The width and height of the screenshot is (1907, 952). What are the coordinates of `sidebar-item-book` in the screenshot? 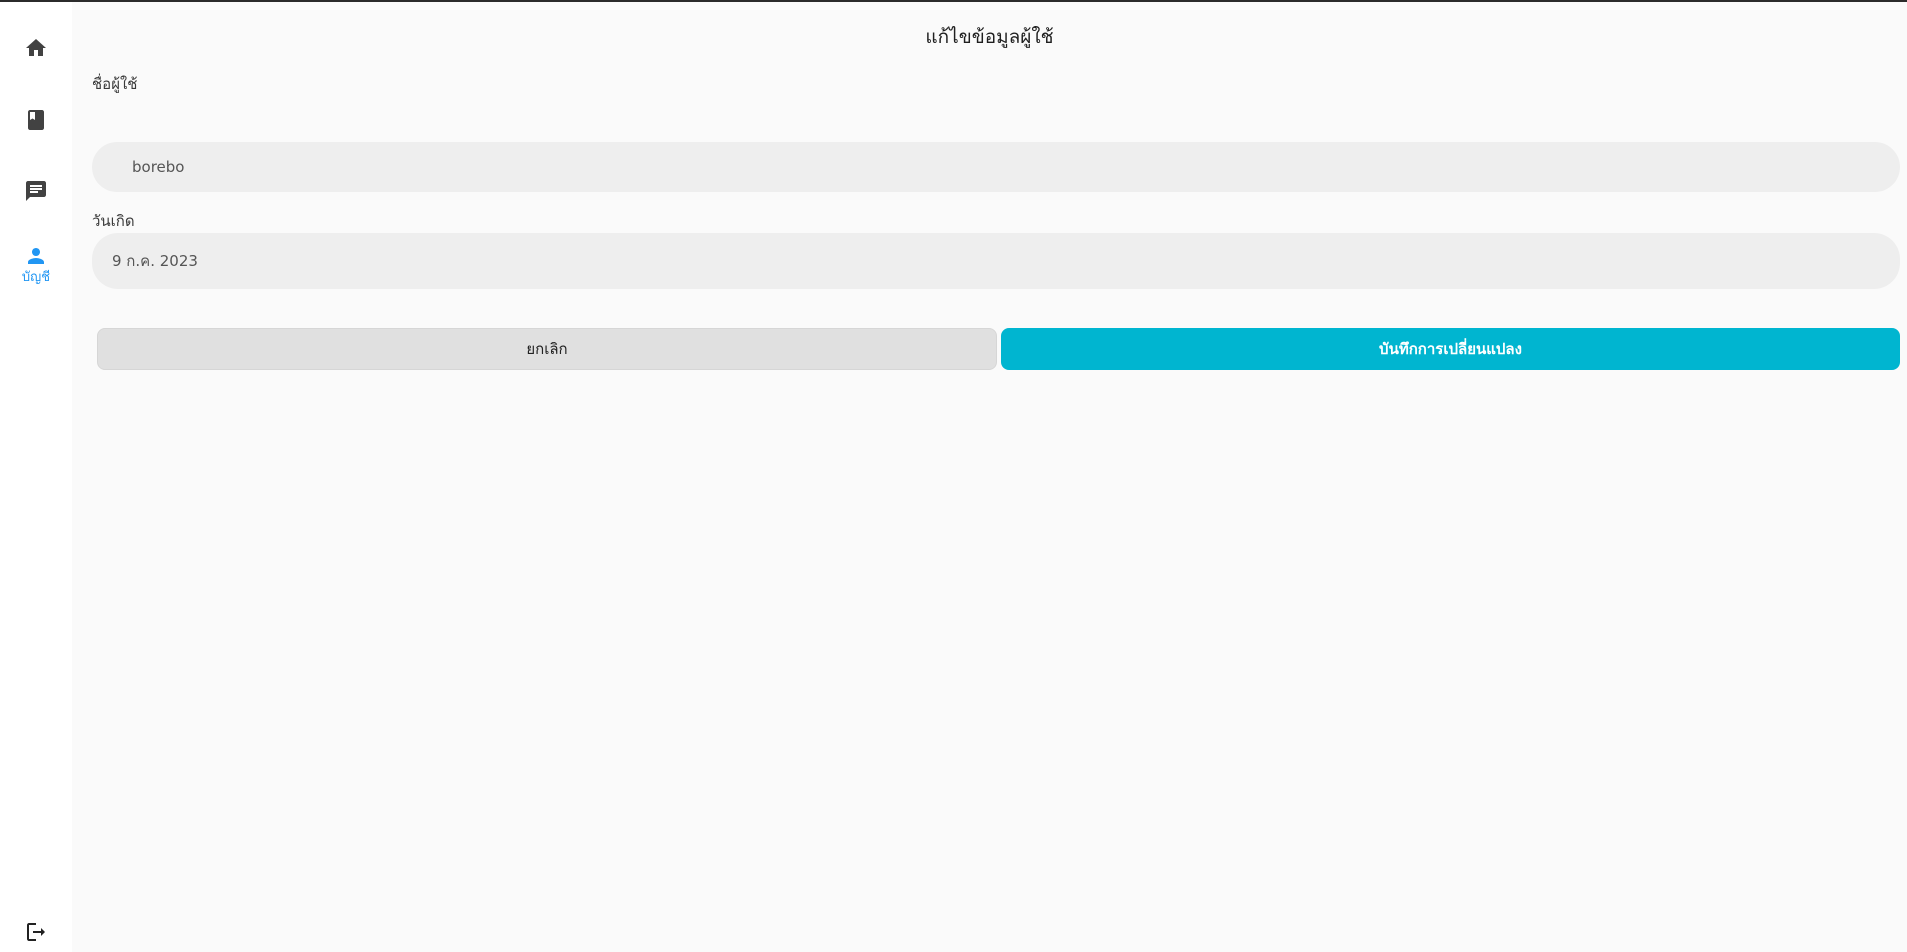 It's located at (36, 120).